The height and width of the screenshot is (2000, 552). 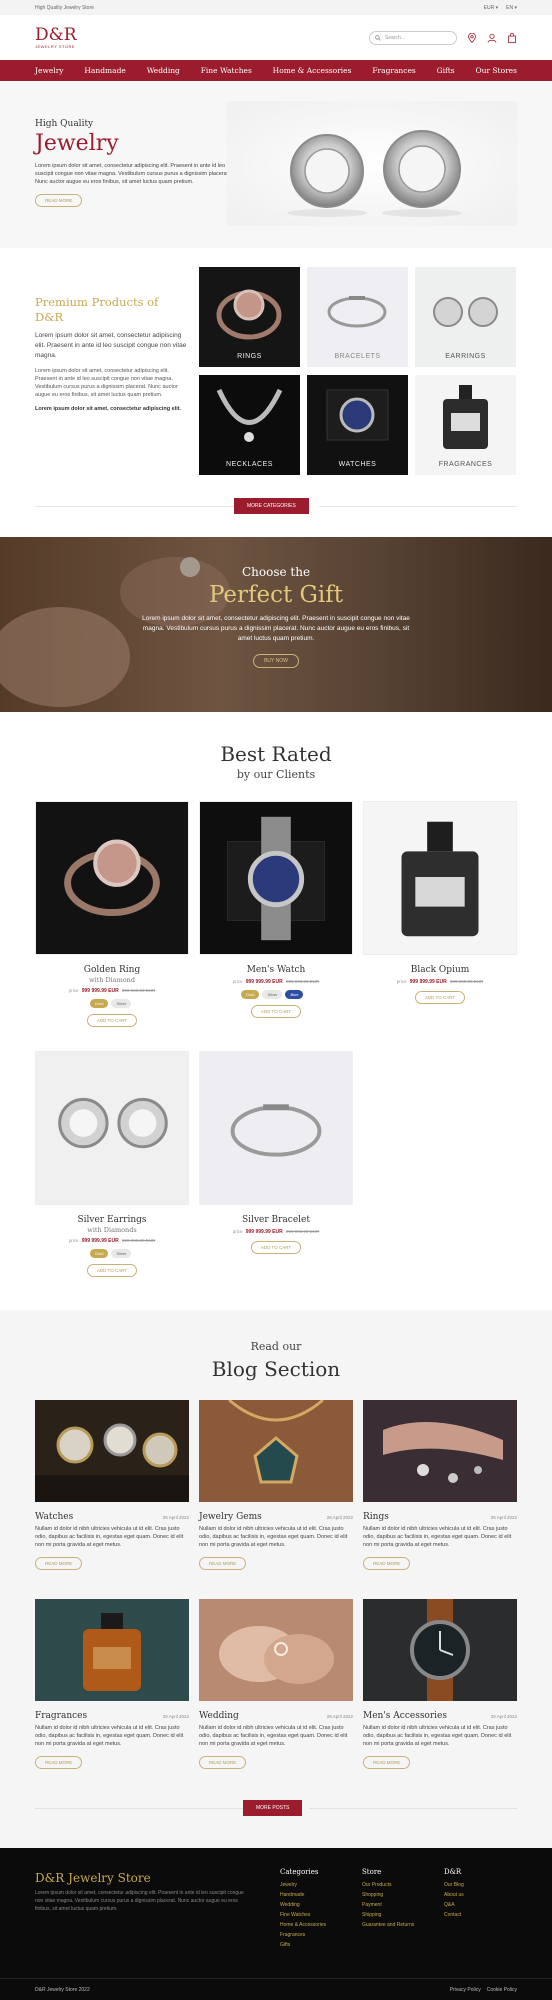 I want to click on footer-link: Payment, so click(x=388, y=1905).